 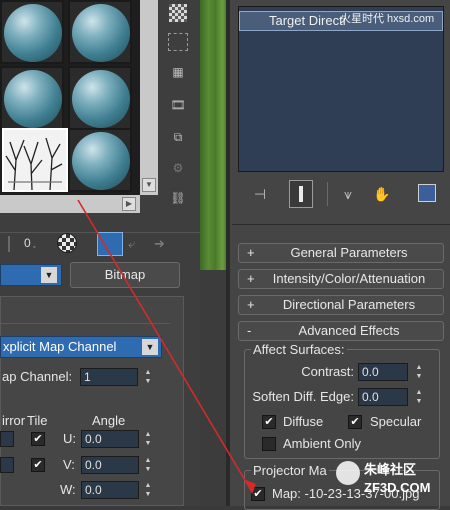 I want to click on mapping-dropdown-value: xplicit Map Channel, so click(x=60, y=346).